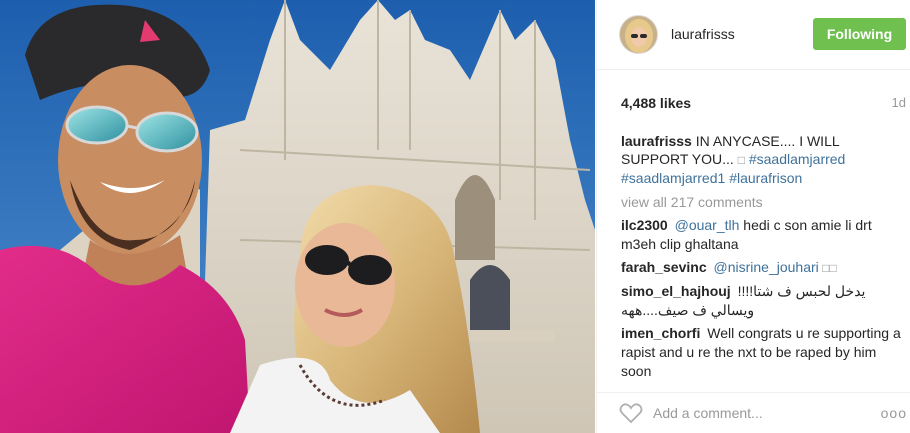 This screenshot has width=910, height=433. I want to click on comment-username: farah_sevinc, so click(664, 267).